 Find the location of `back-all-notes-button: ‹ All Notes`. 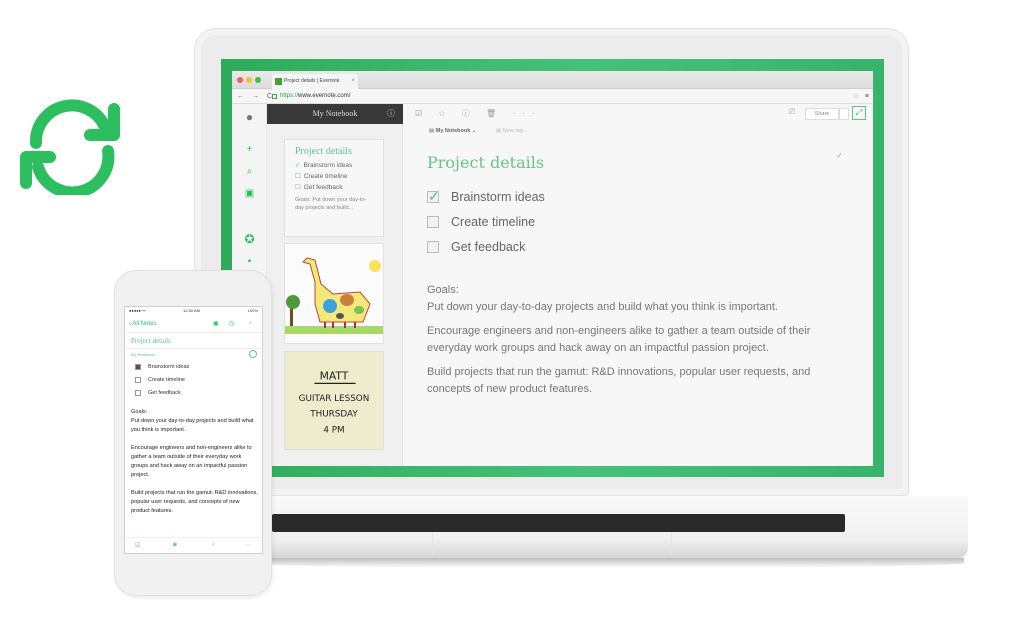

back-all-notes-button: ‹ All Notes is located at coordinates (142, 324).